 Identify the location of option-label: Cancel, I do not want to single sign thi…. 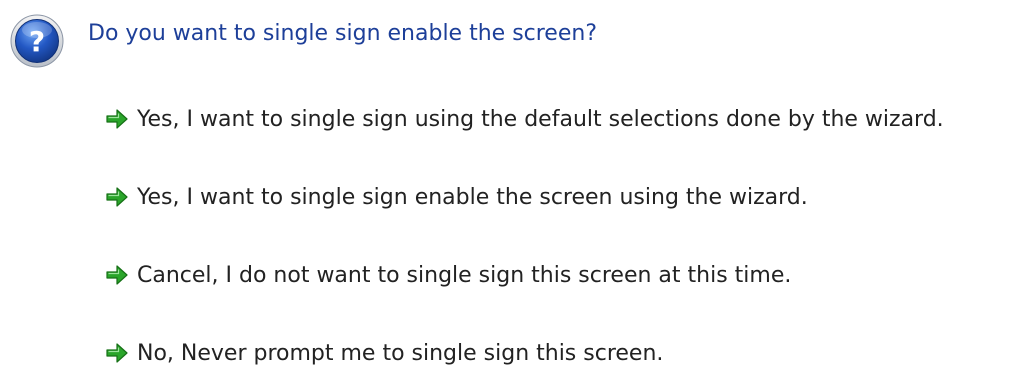
(464, 275).